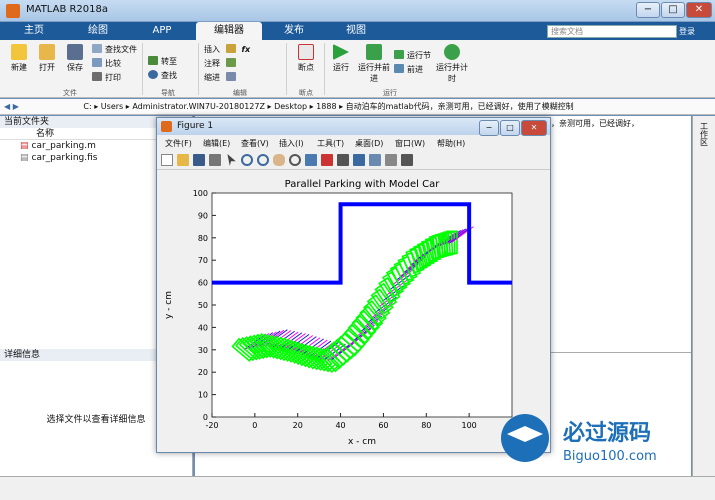  I want to click on run-section-button: 运行节, so click(412, 56).